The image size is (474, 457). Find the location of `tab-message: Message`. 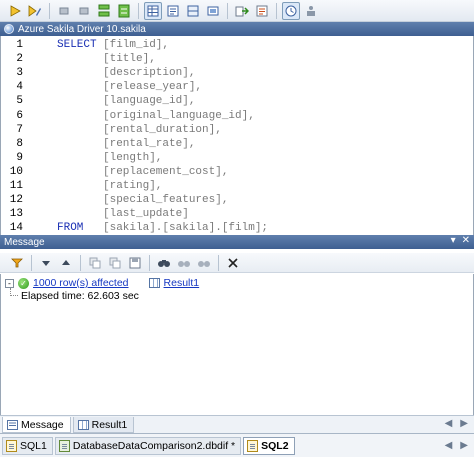

tab-message: Message is located at coordinates (36, 425).